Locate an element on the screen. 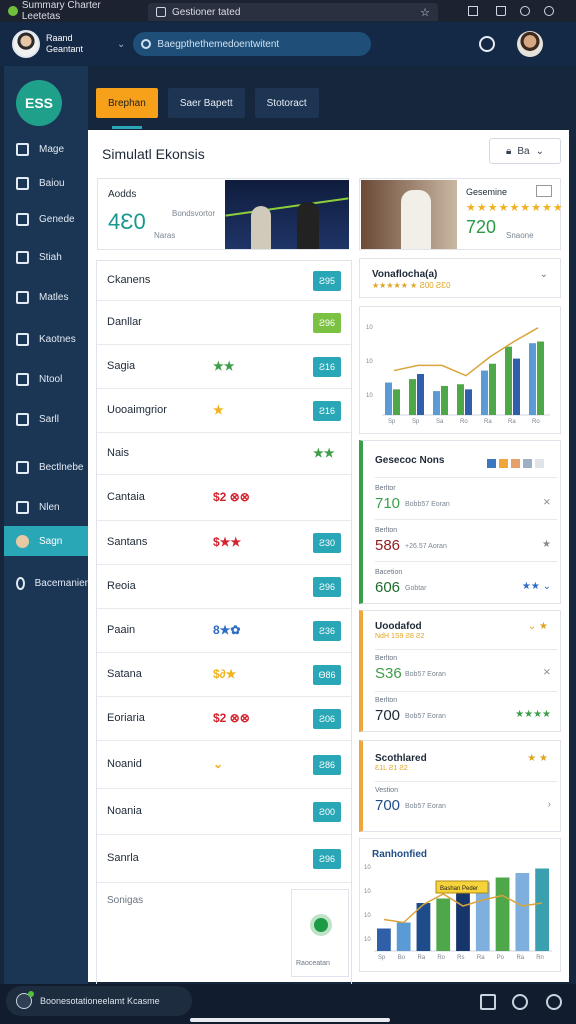 This screenshot has height=1024, width=576. app-logo: ESS is located at coordinates (39, 103).